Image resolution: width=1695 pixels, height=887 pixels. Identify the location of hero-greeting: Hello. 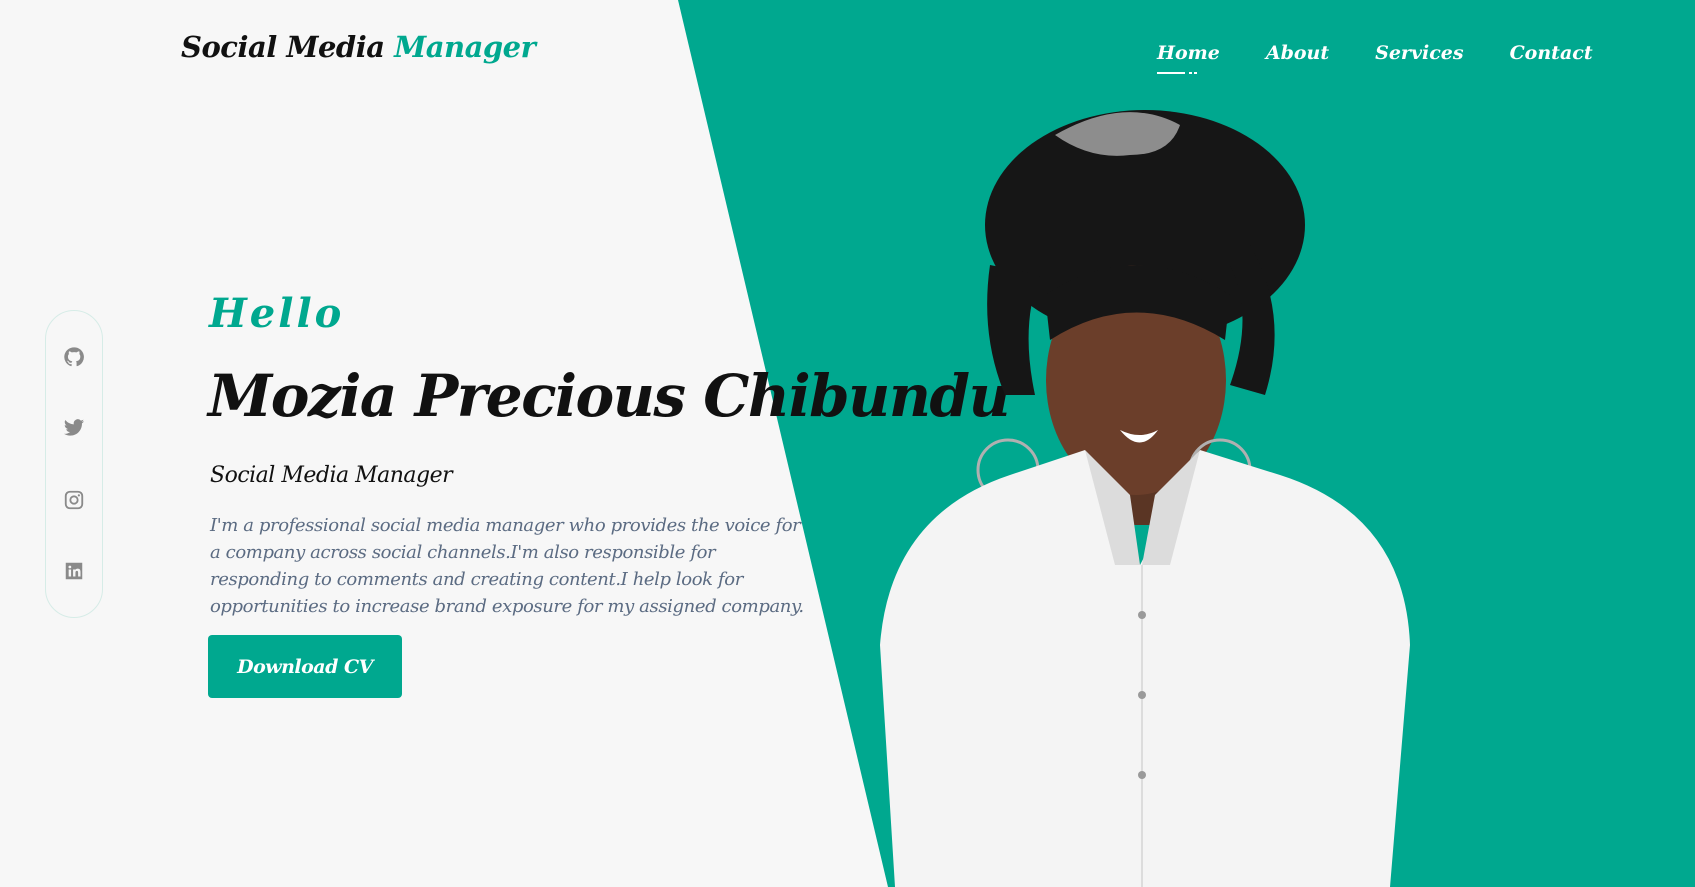
(277, 313).